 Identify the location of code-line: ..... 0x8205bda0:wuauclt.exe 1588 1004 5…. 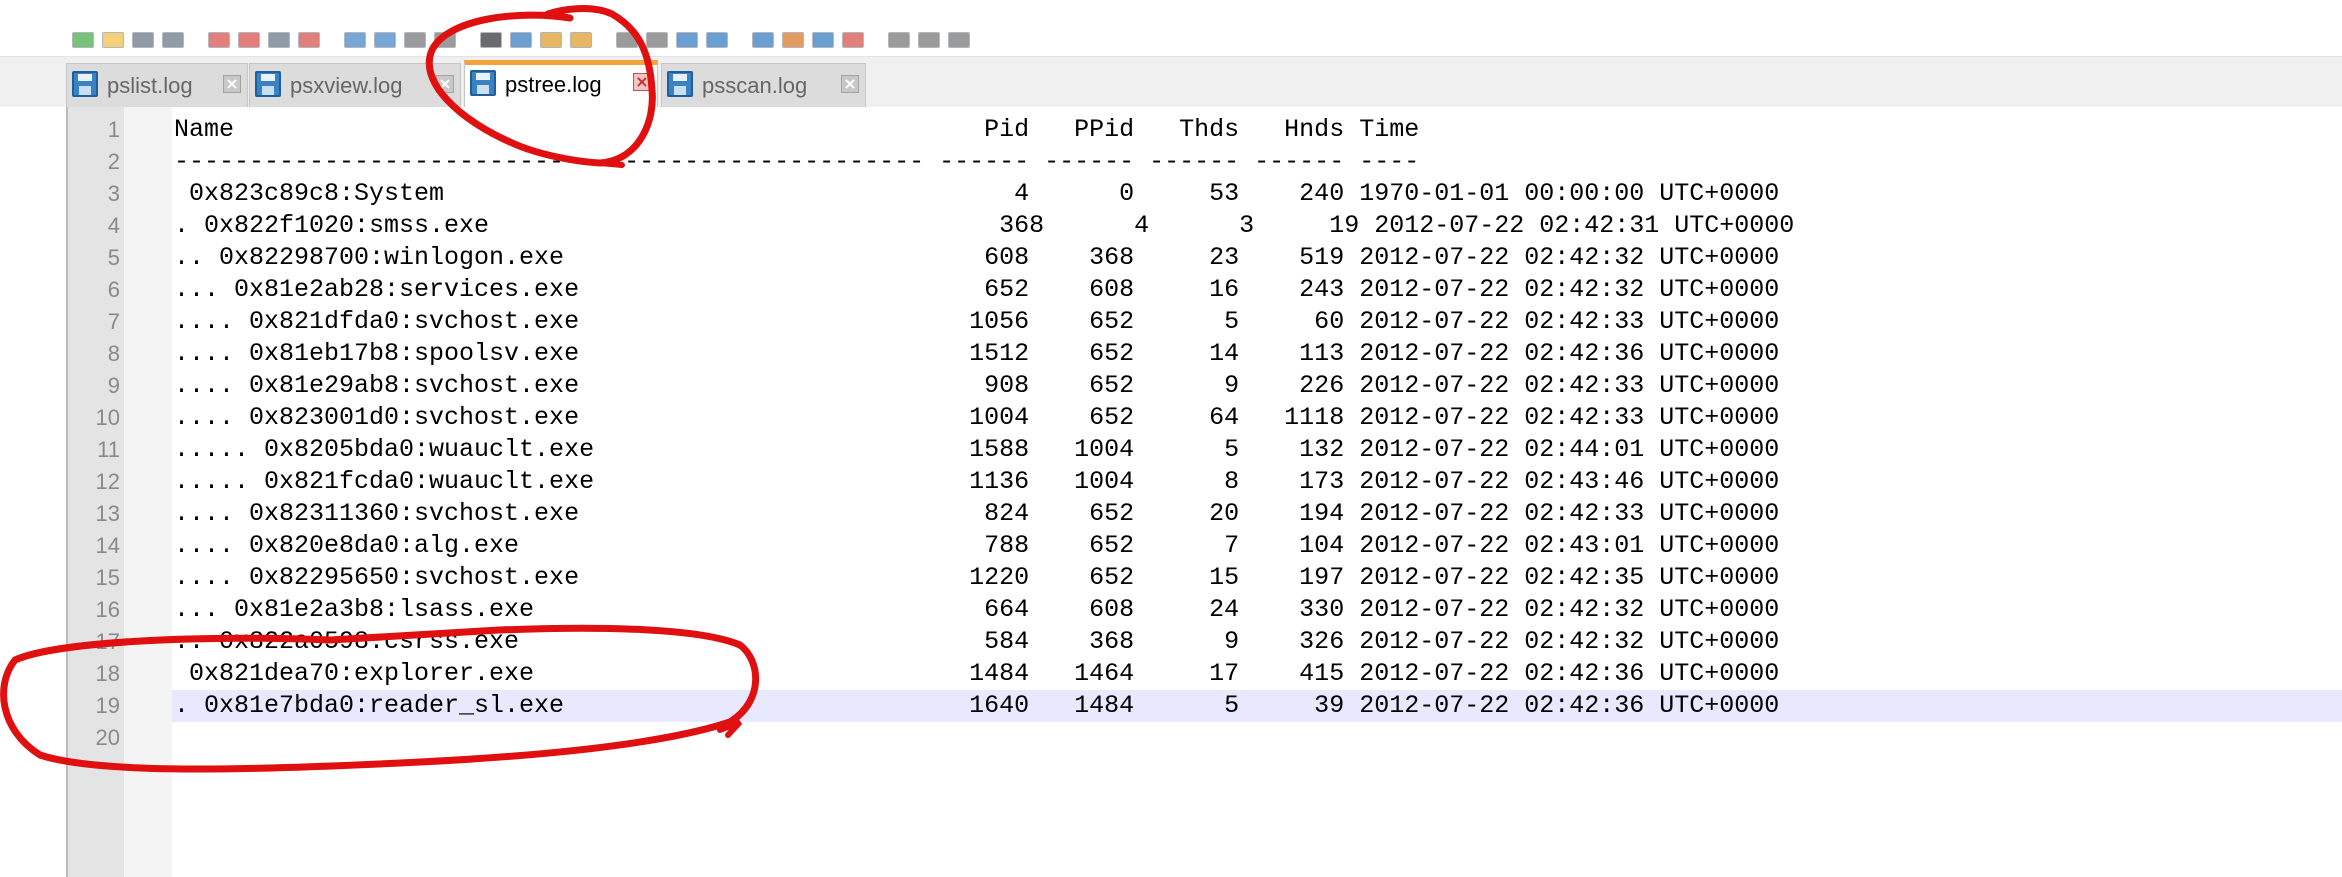
(976, 450).